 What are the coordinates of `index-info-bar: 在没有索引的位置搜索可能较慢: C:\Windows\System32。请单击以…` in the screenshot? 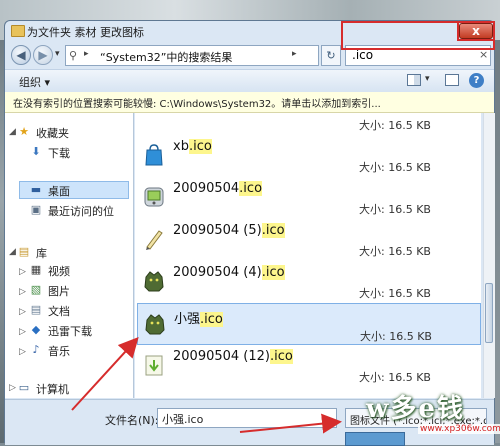 It's located at (249, 102).